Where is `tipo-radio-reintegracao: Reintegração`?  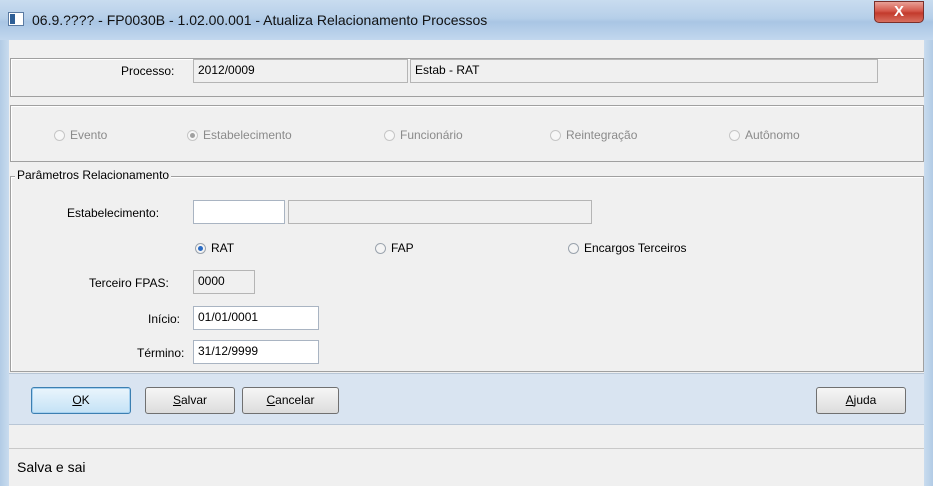
tipo-radio-reintegracao: Reintegração is located at coordinates (593, 135).